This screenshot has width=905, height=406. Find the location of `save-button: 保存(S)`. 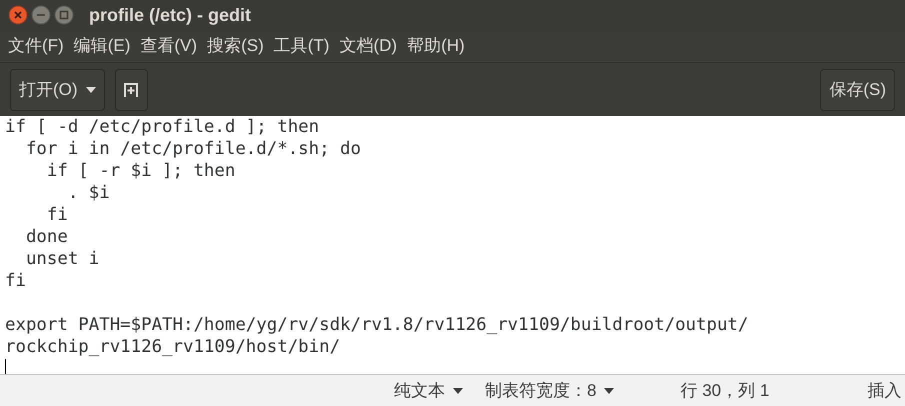

save-button: 保存(S) is located at coordinates (857, 89).